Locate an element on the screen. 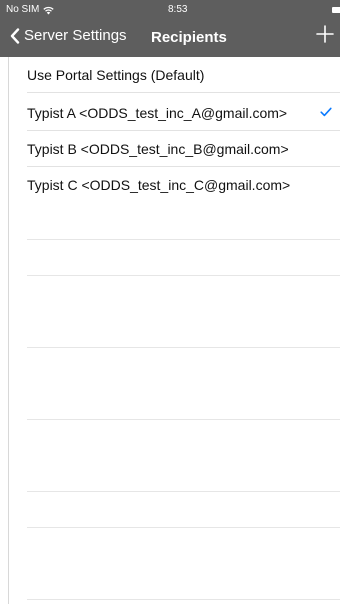 The width and height of the screenshot is (340, 604). checkmark-icon is located at coordinates (326, 112).